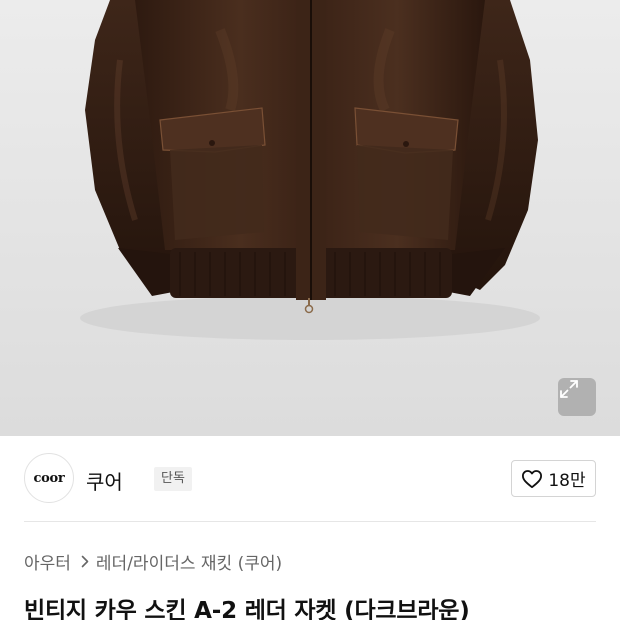 This screenshot has width=620, height=620. What do you see at coordinates (189, 561) in the screenshot?
I see `breadcrumb-subcategory: 레더/라이더스 재킷 (쿠어)` at bounding box center [189, 561].